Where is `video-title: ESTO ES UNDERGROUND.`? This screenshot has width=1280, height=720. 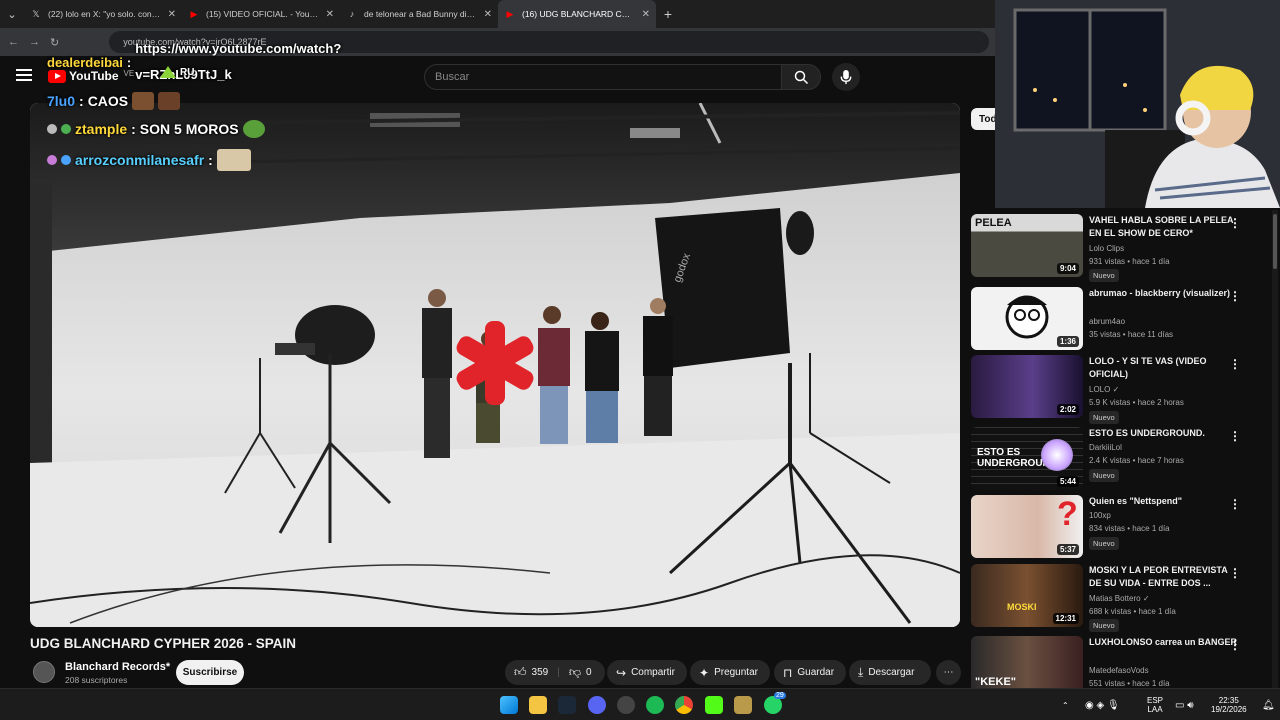 video-title: ESTO ES UNDERGROUND. is located at coordinates (1165, 433).